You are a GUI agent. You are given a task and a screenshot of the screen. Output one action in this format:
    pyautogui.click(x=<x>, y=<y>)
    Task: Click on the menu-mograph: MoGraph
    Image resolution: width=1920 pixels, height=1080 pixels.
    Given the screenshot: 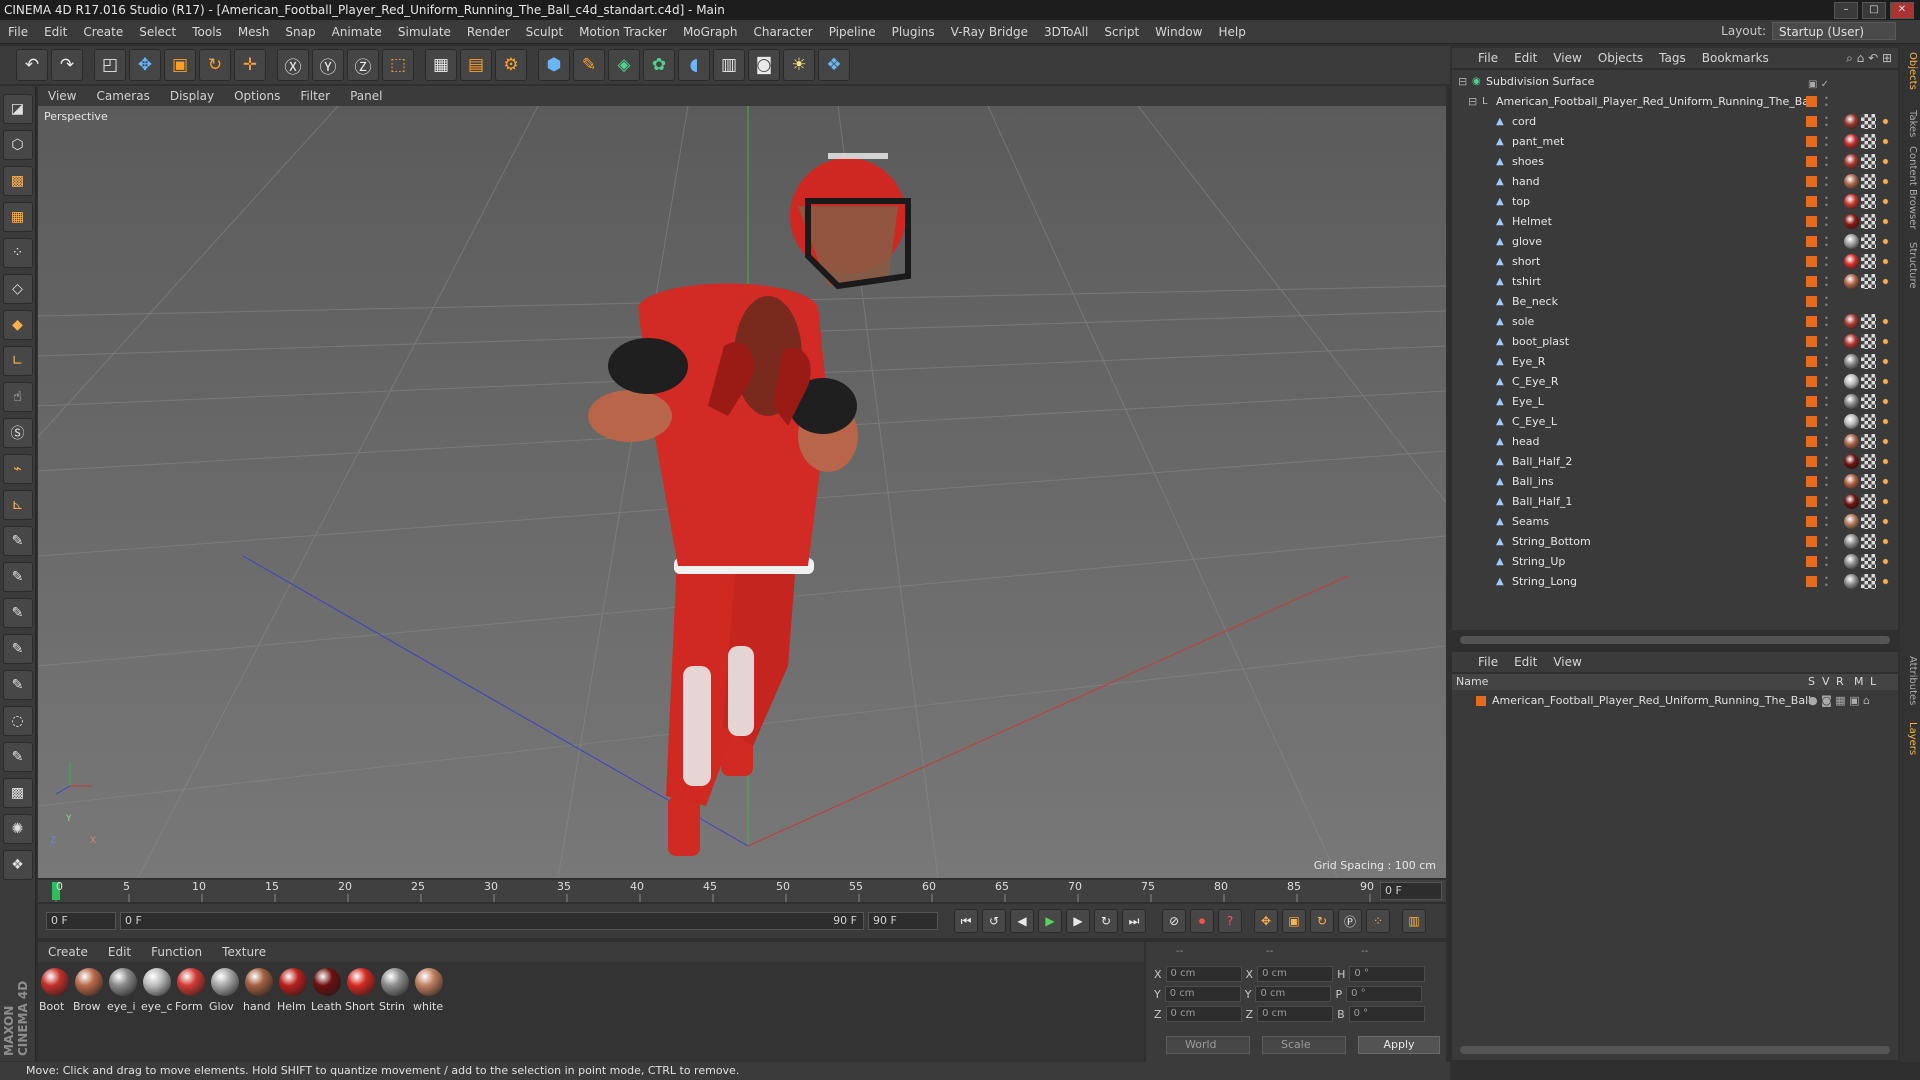 What is the action you would take?
    pyautogui.click(x=710, y=32)
    